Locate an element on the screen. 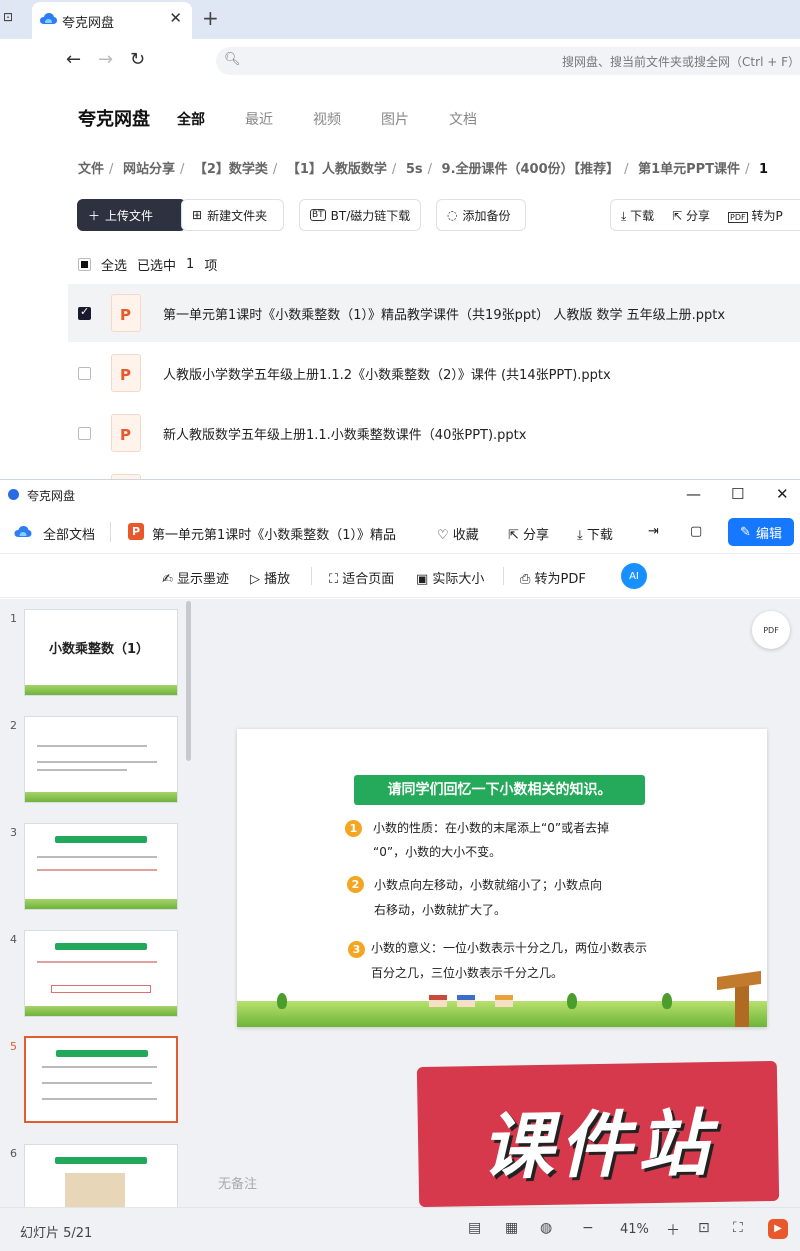 The width and height of the screenshot is (800, 1251). point-text: “0”，小数的大小不变。 is located at coordinates (437, 852).